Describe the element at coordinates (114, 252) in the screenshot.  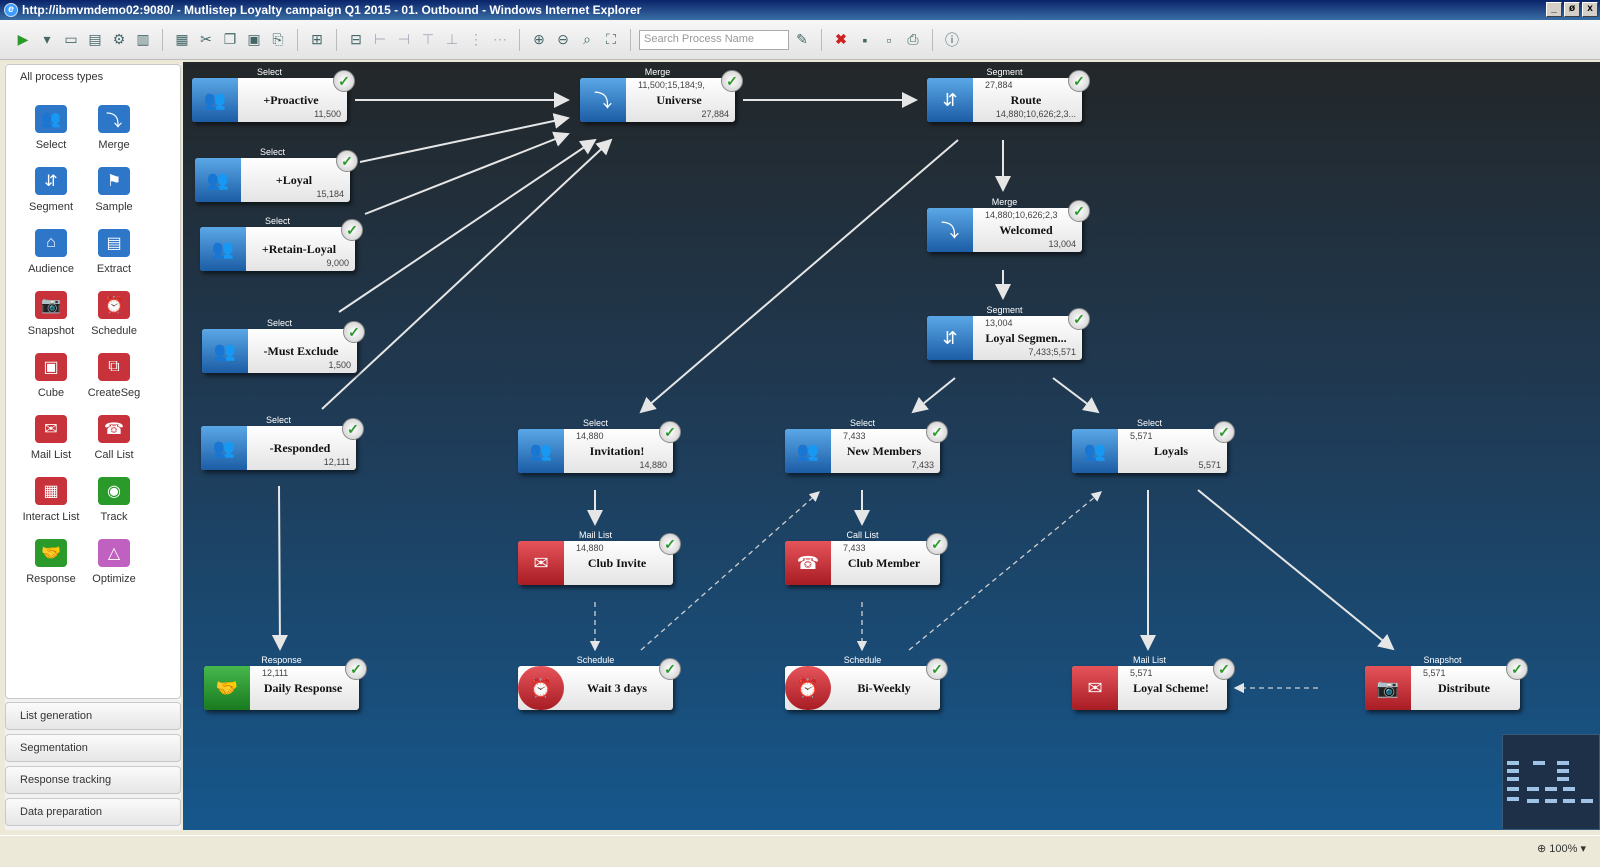
I see `palette-item-extract: ▤ Extract` at that location.